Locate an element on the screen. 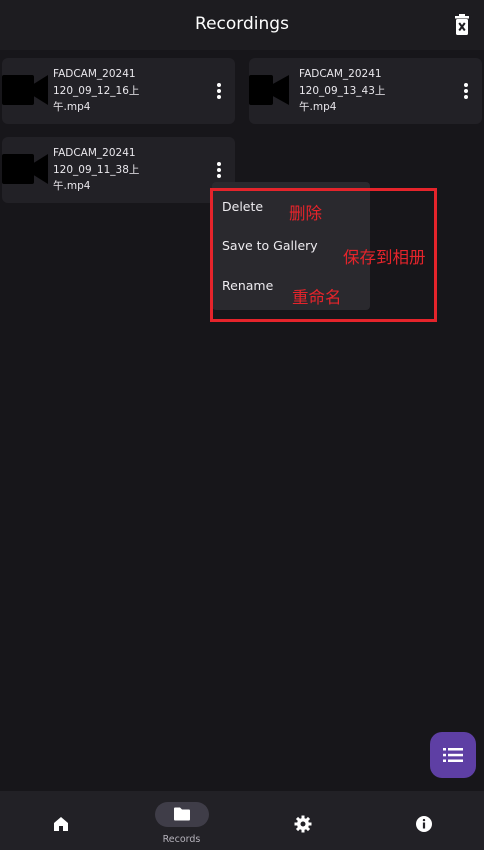 The height and width of the screenshot is (850, 484). app-bar: Recordings is located at coordinates (242, 25).